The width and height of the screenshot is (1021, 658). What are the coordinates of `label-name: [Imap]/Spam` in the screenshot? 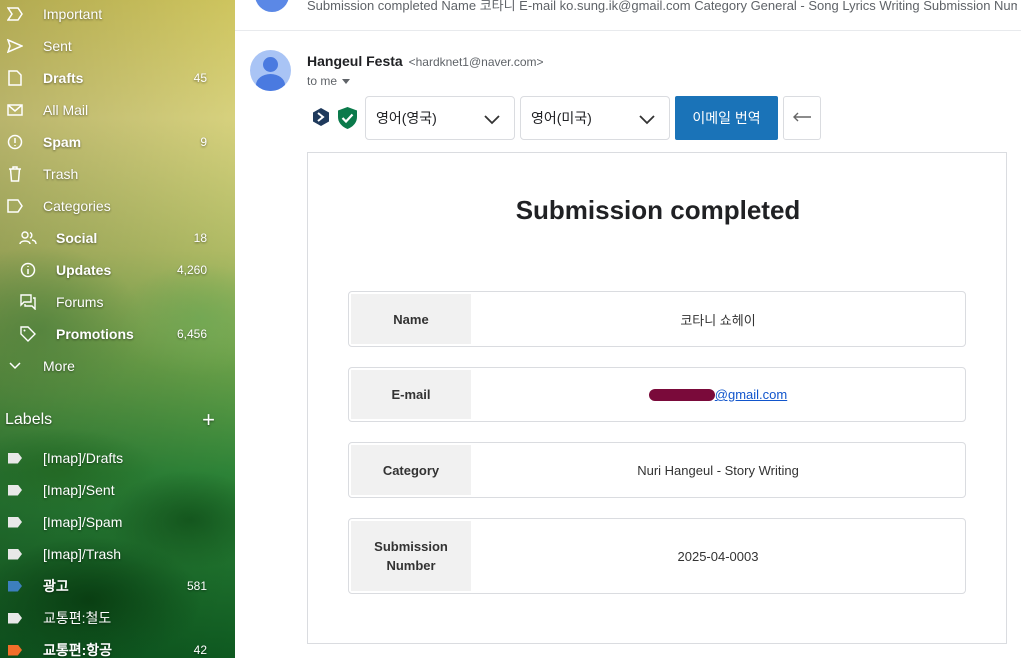 It's located at (83, 522).